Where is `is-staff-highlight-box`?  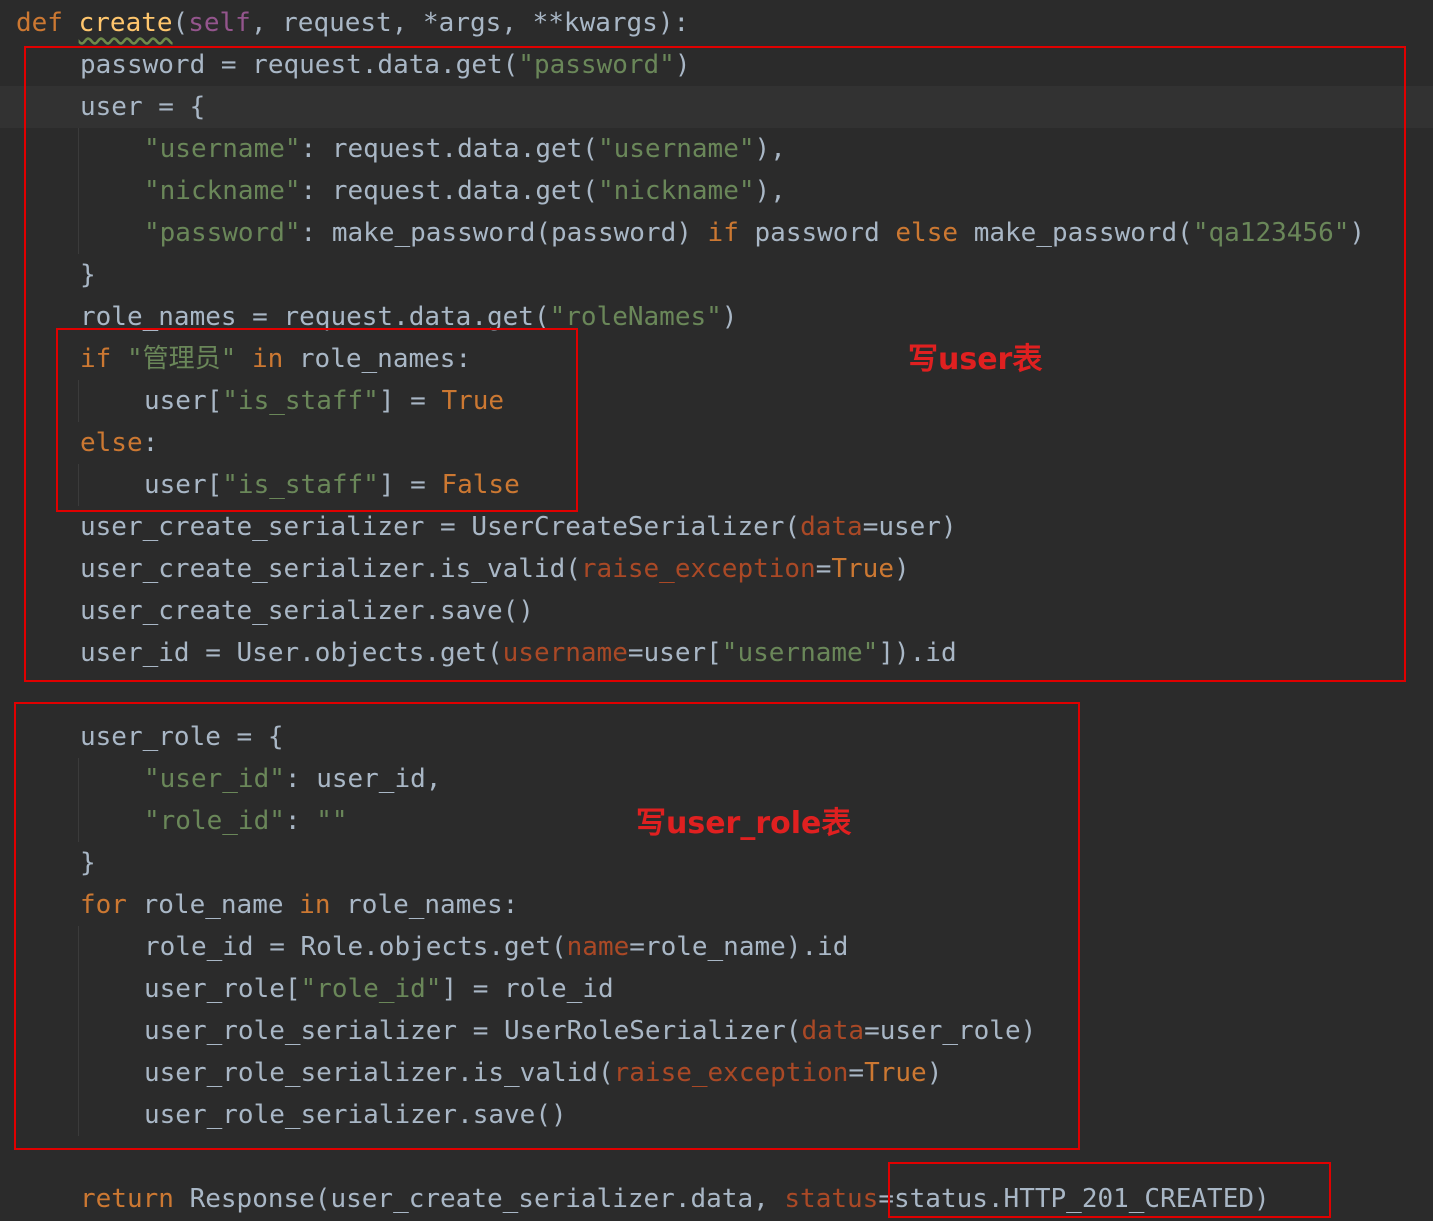 is-staff-highlight-box is located at coordinates (317, 420).